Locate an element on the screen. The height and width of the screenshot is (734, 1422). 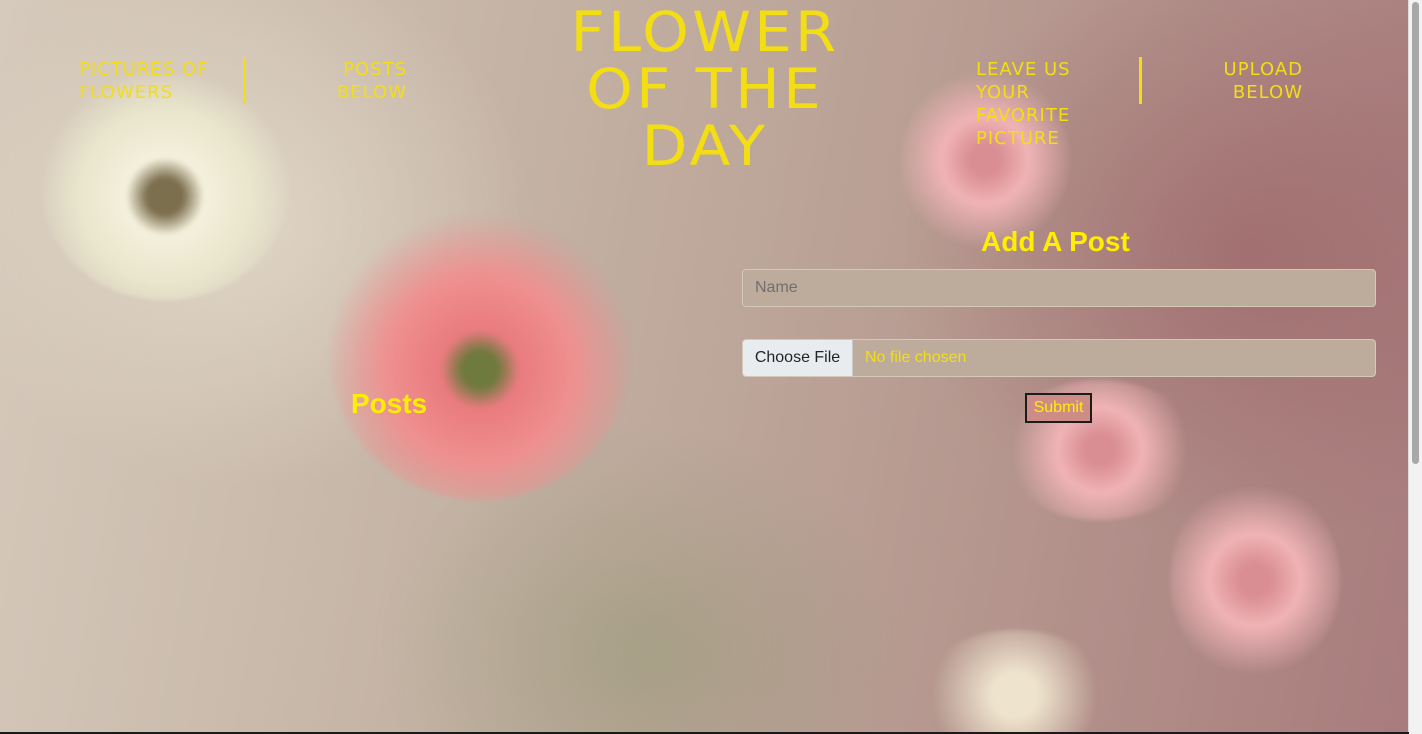
vertical-scrollbar is located at coordinates (1415, 367).